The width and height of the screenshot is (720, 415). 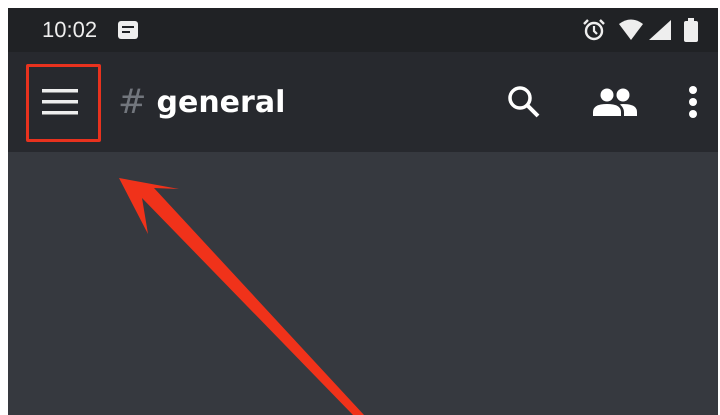 I want to click on search-button, so click(x=524, y=102).